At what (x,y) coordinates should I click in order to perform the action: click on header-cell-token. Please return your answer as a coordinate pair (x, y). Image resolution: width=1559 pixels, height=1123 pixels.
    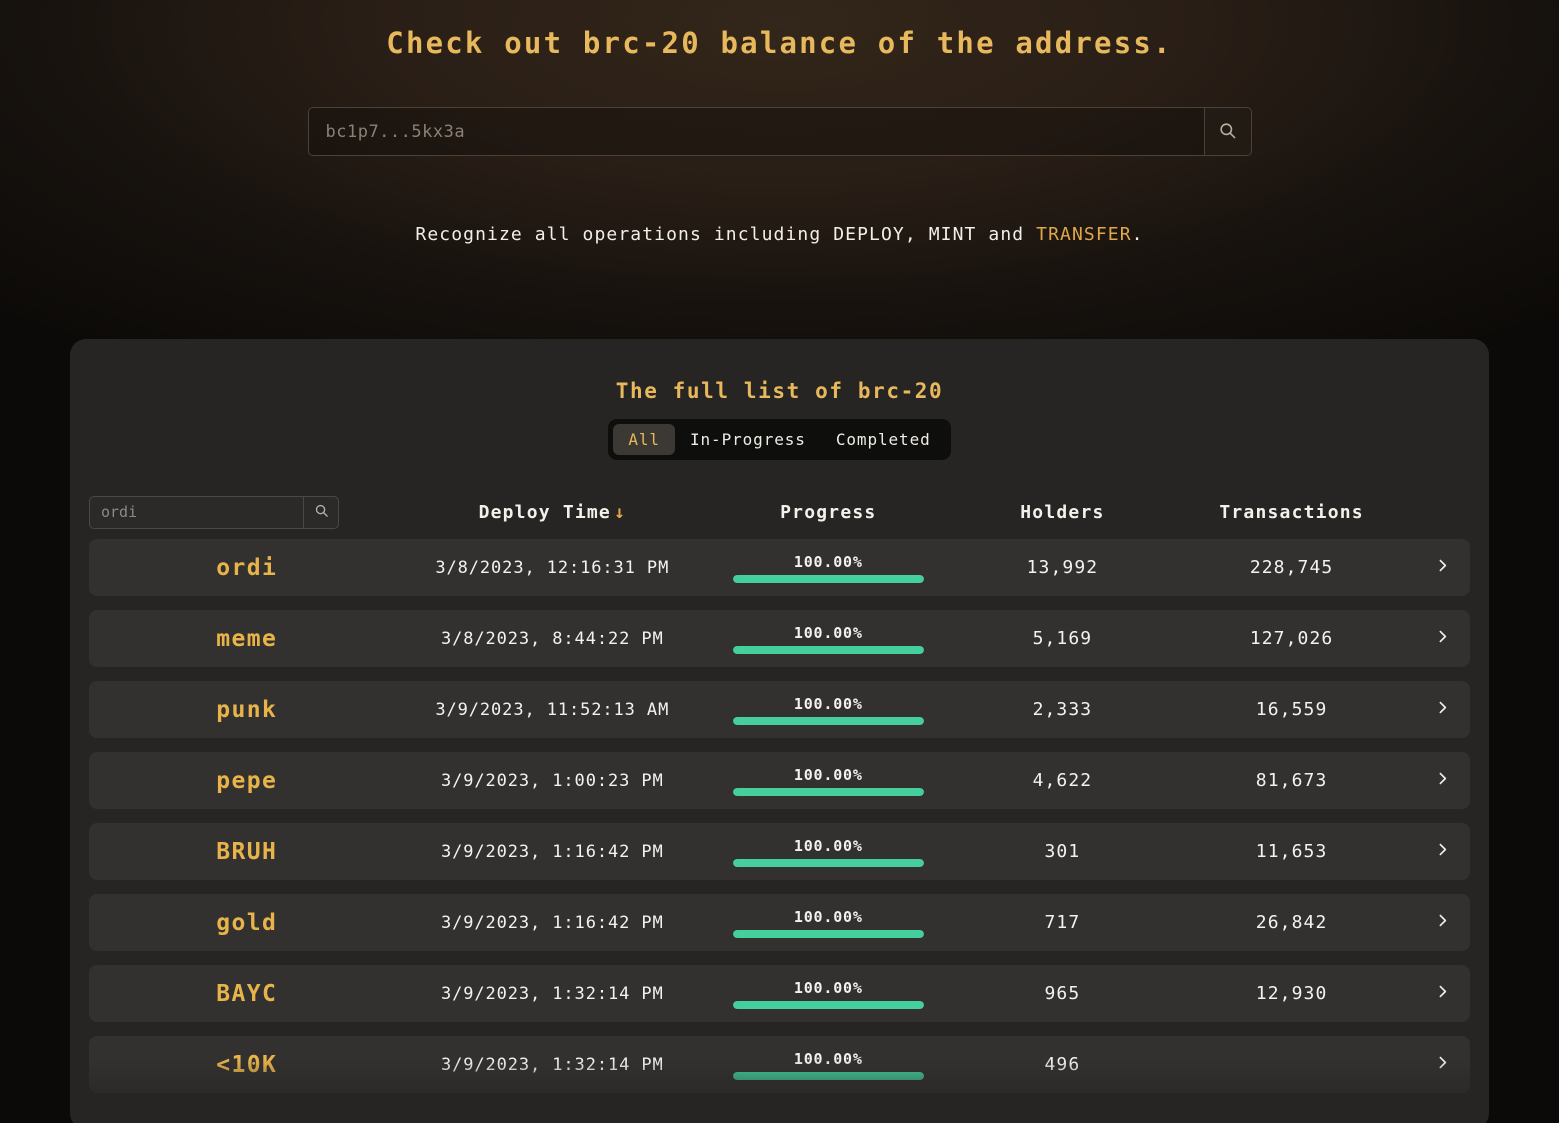
    Looking at the image, I should click on (246, 512).